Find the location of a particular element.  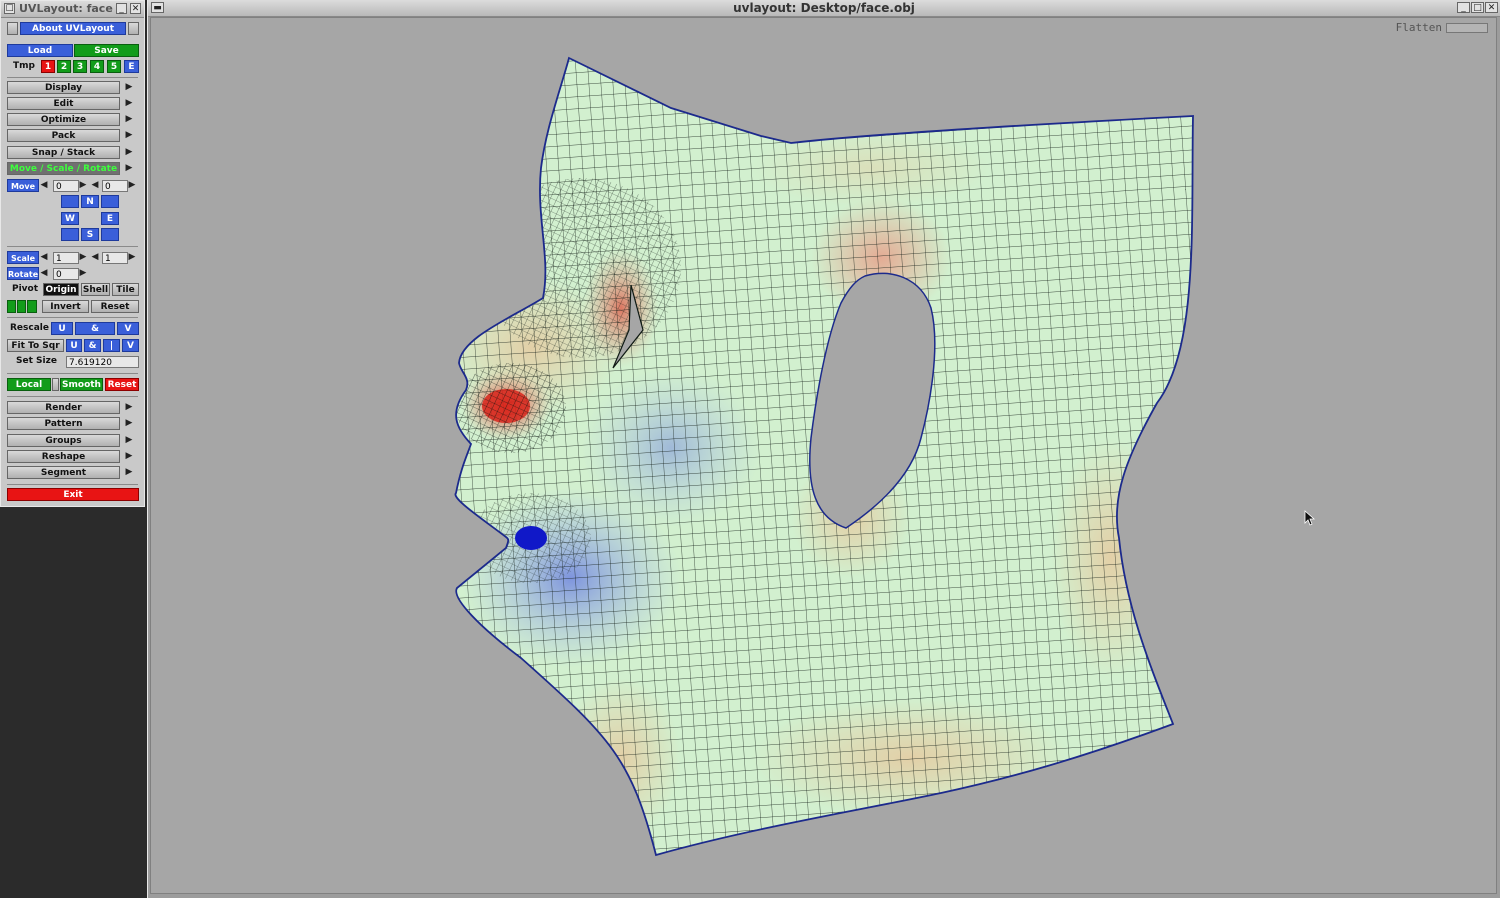

smooth-button: Smooth is located at coordinates (81, 384).